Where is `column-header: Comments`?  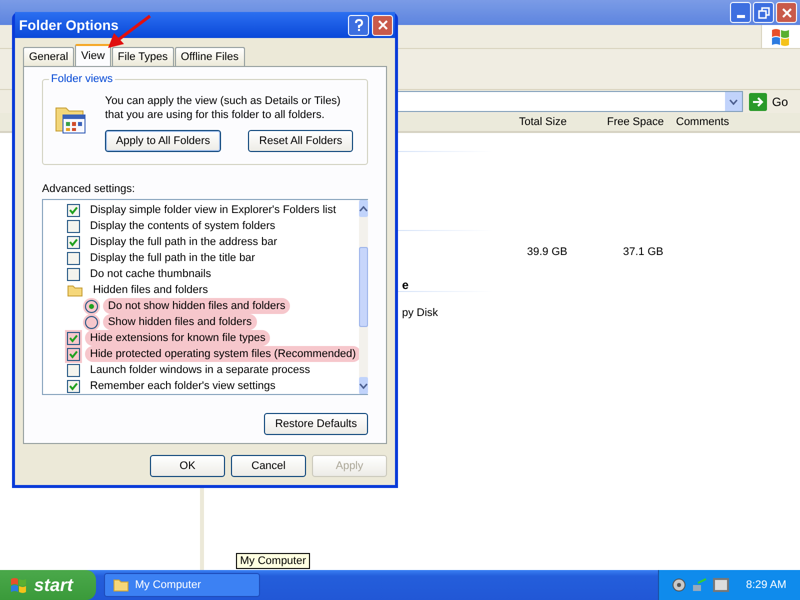 column-header: Comments is located at coordinates (703, 122).